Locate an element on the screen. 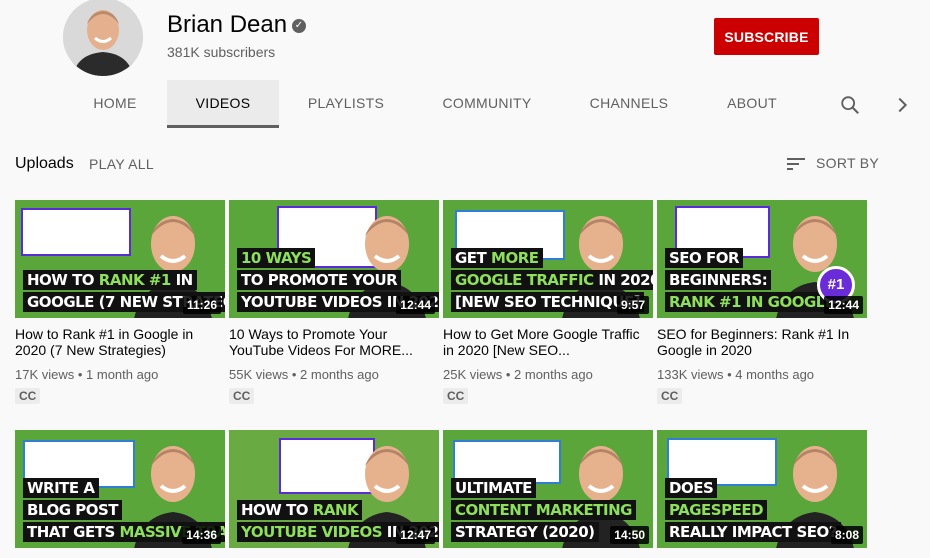  caption-line: [NEW SEO TECHNIQUE] is located at coordinates (548, 302).